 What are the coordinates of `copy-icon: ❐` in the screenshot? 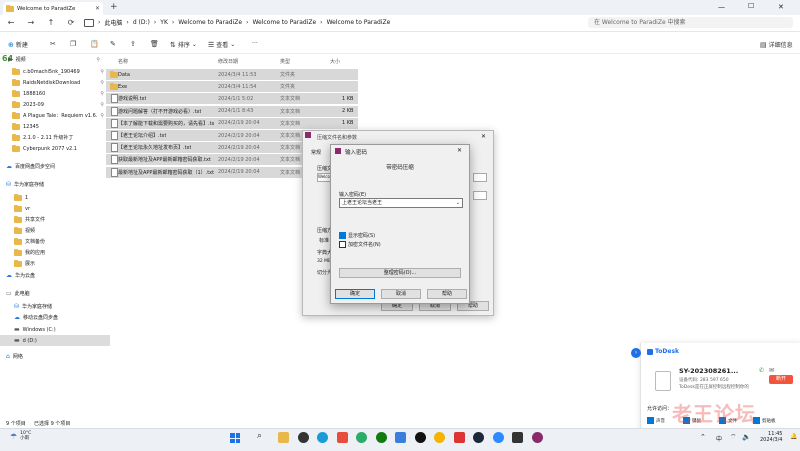 It's located at (73, 44).